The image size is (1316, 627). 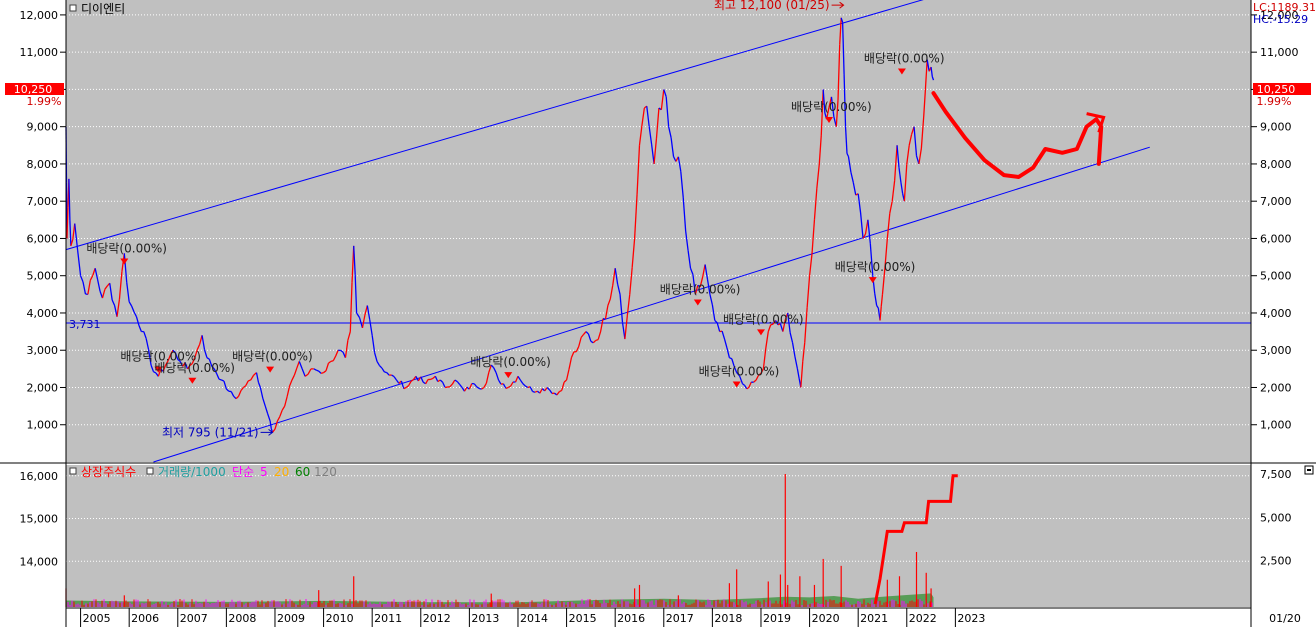 What do you see at coordinates (85, 324) in the screenshot?
I see `support-level-label: 3,731` at bounding box center [85, 324].